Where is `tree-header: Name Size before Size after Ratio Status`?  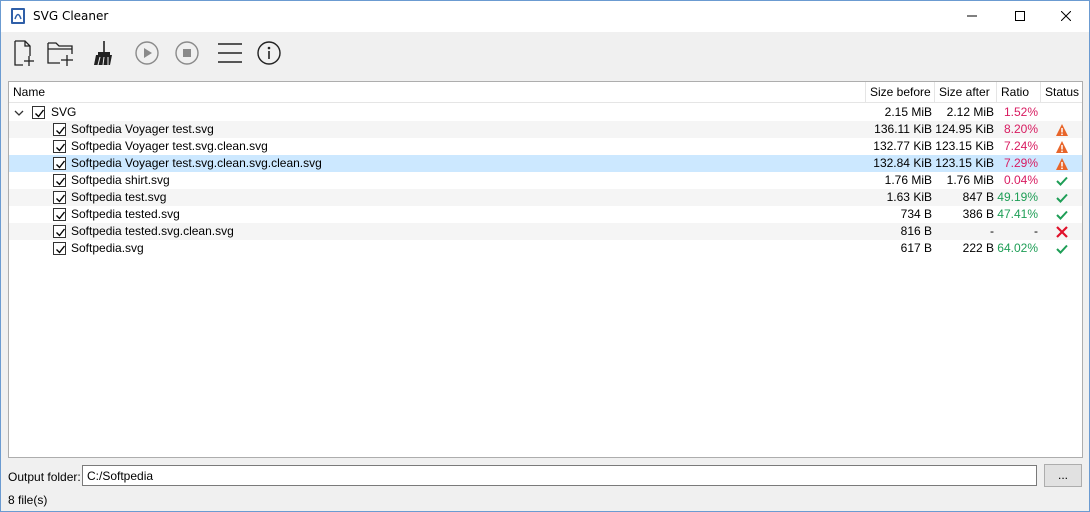 tree-header: Name Size before Size after Ratio Status is located at coordinates (545, 92).